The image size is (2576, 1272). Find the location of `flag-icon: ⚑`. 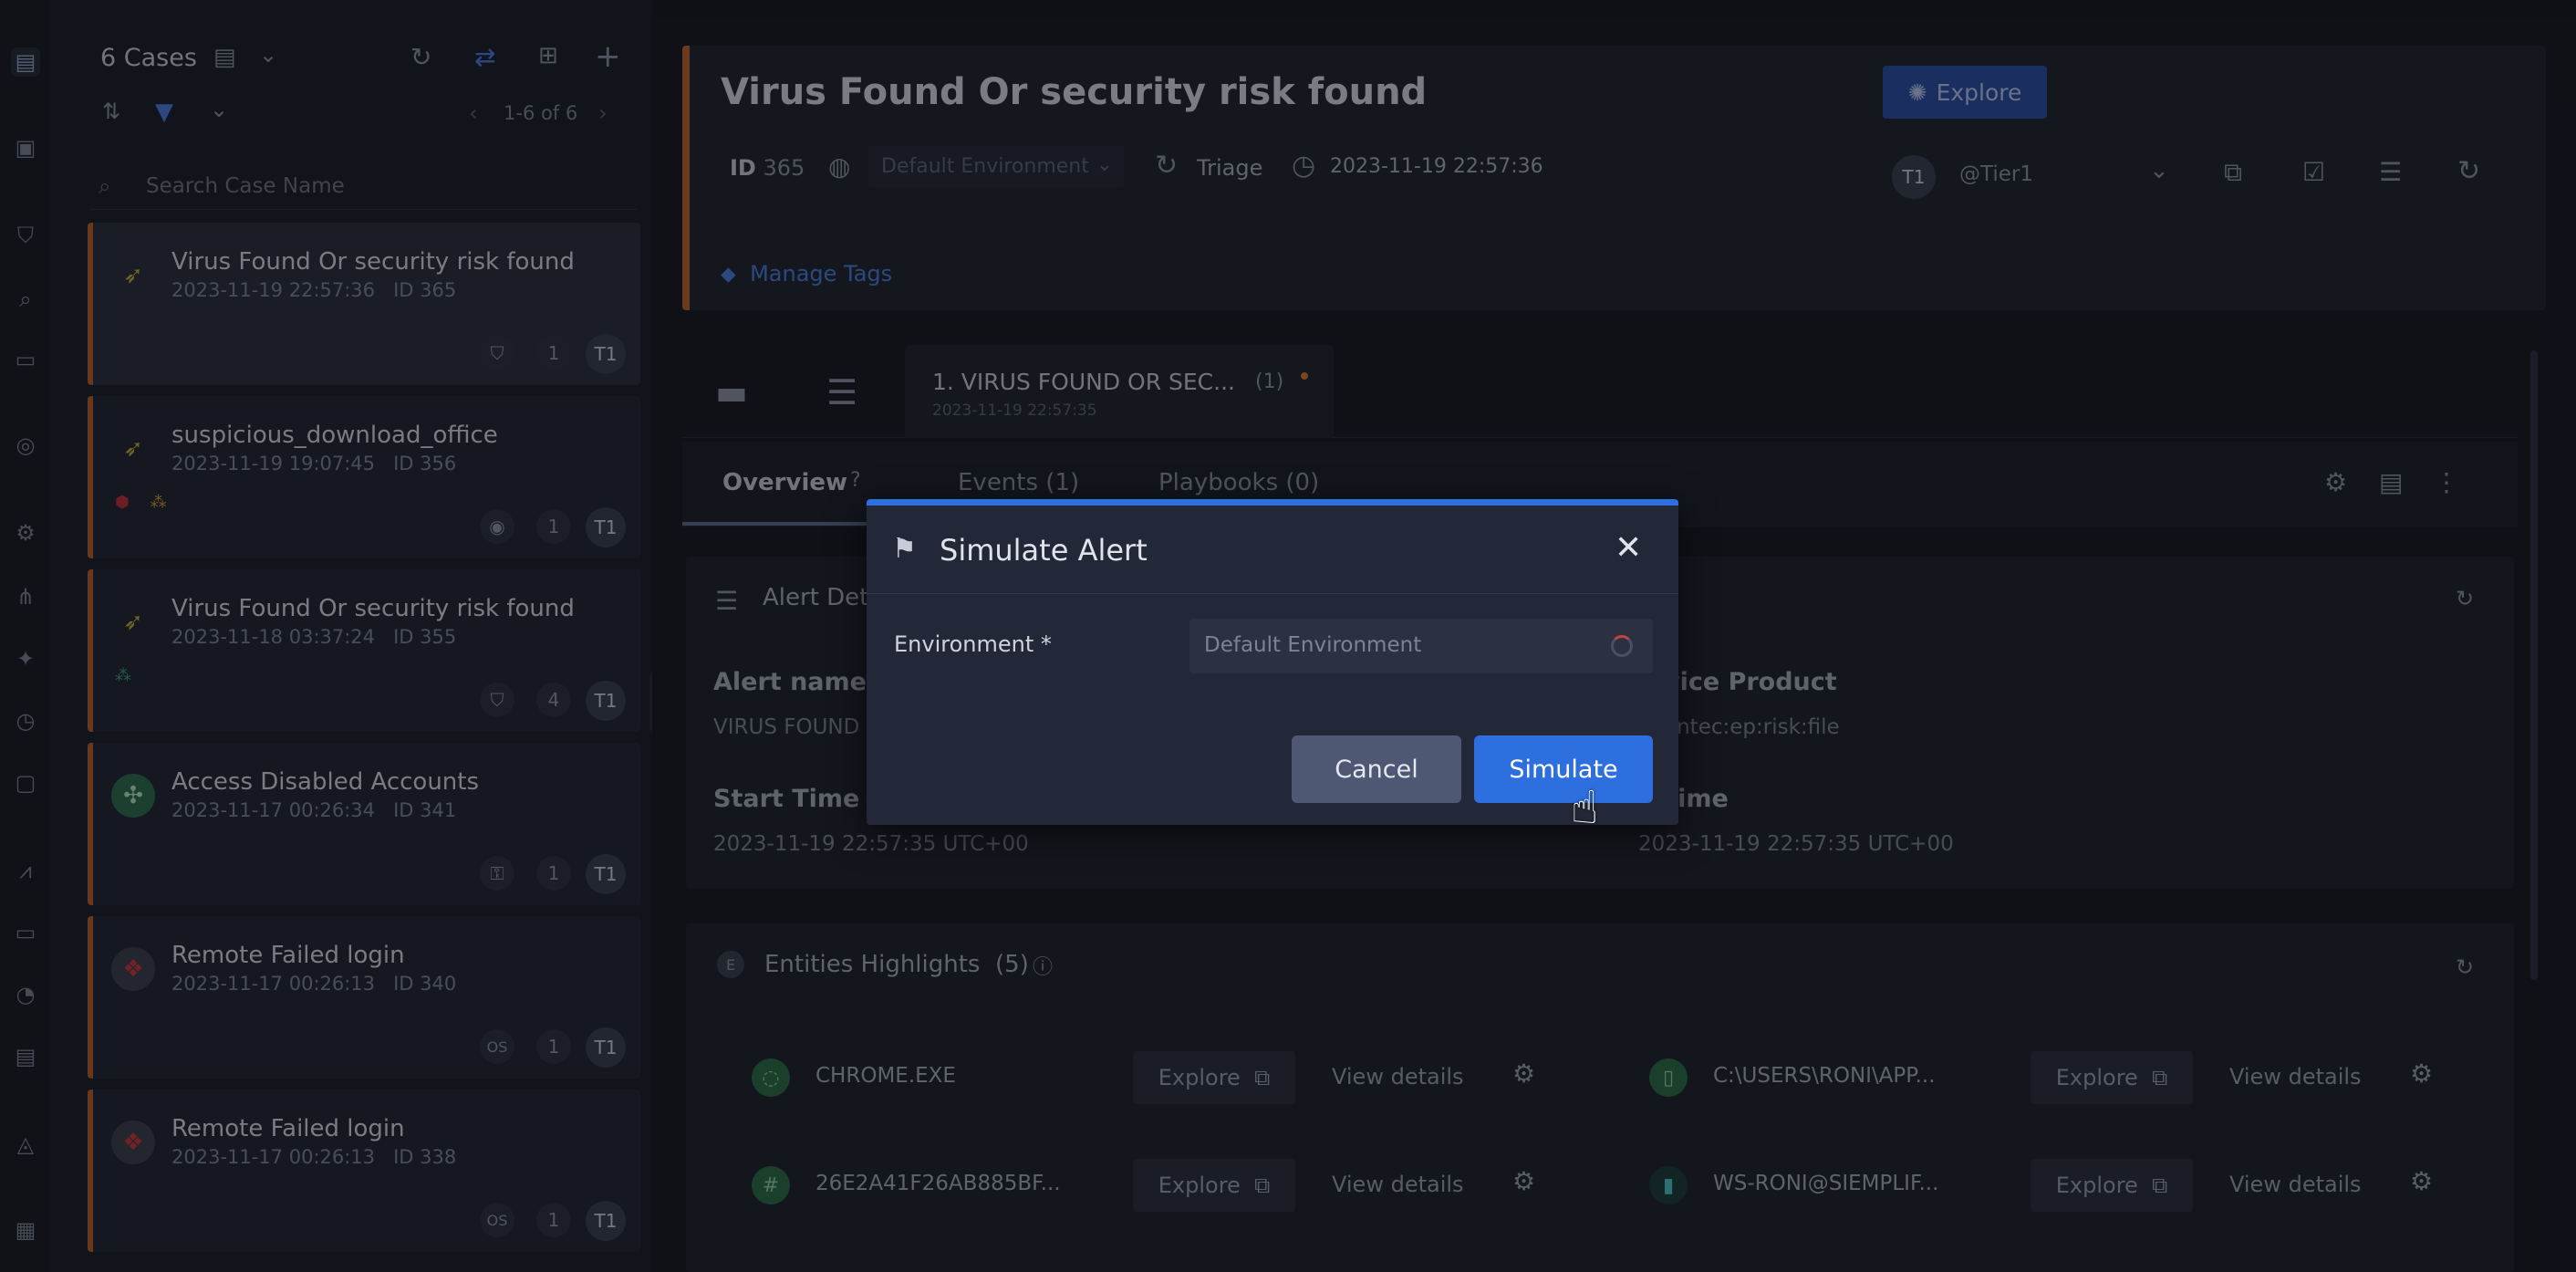

flag-icon: ⚑ is located at coordinates (904, 549).